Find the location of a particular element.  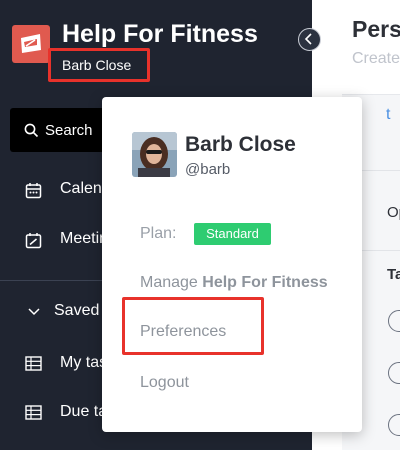

row-label: Op is located at coordinates (393, 212).